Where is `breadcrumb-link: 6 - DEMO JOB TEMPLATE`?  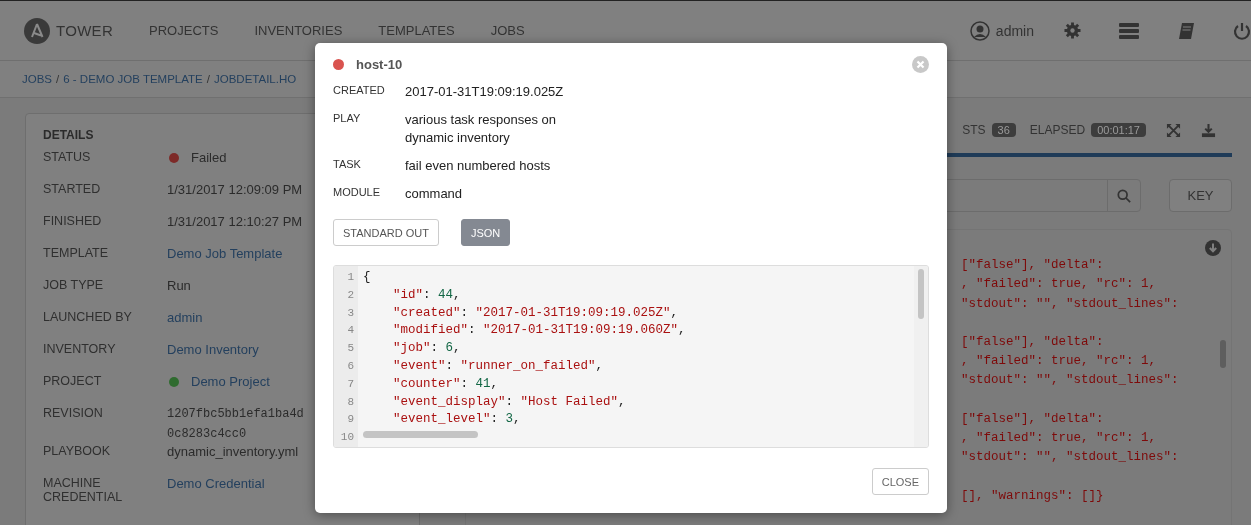 breadcrumb-link: 6 - DEMO JOB TEMPLATE is located at coordinates (133, 79).